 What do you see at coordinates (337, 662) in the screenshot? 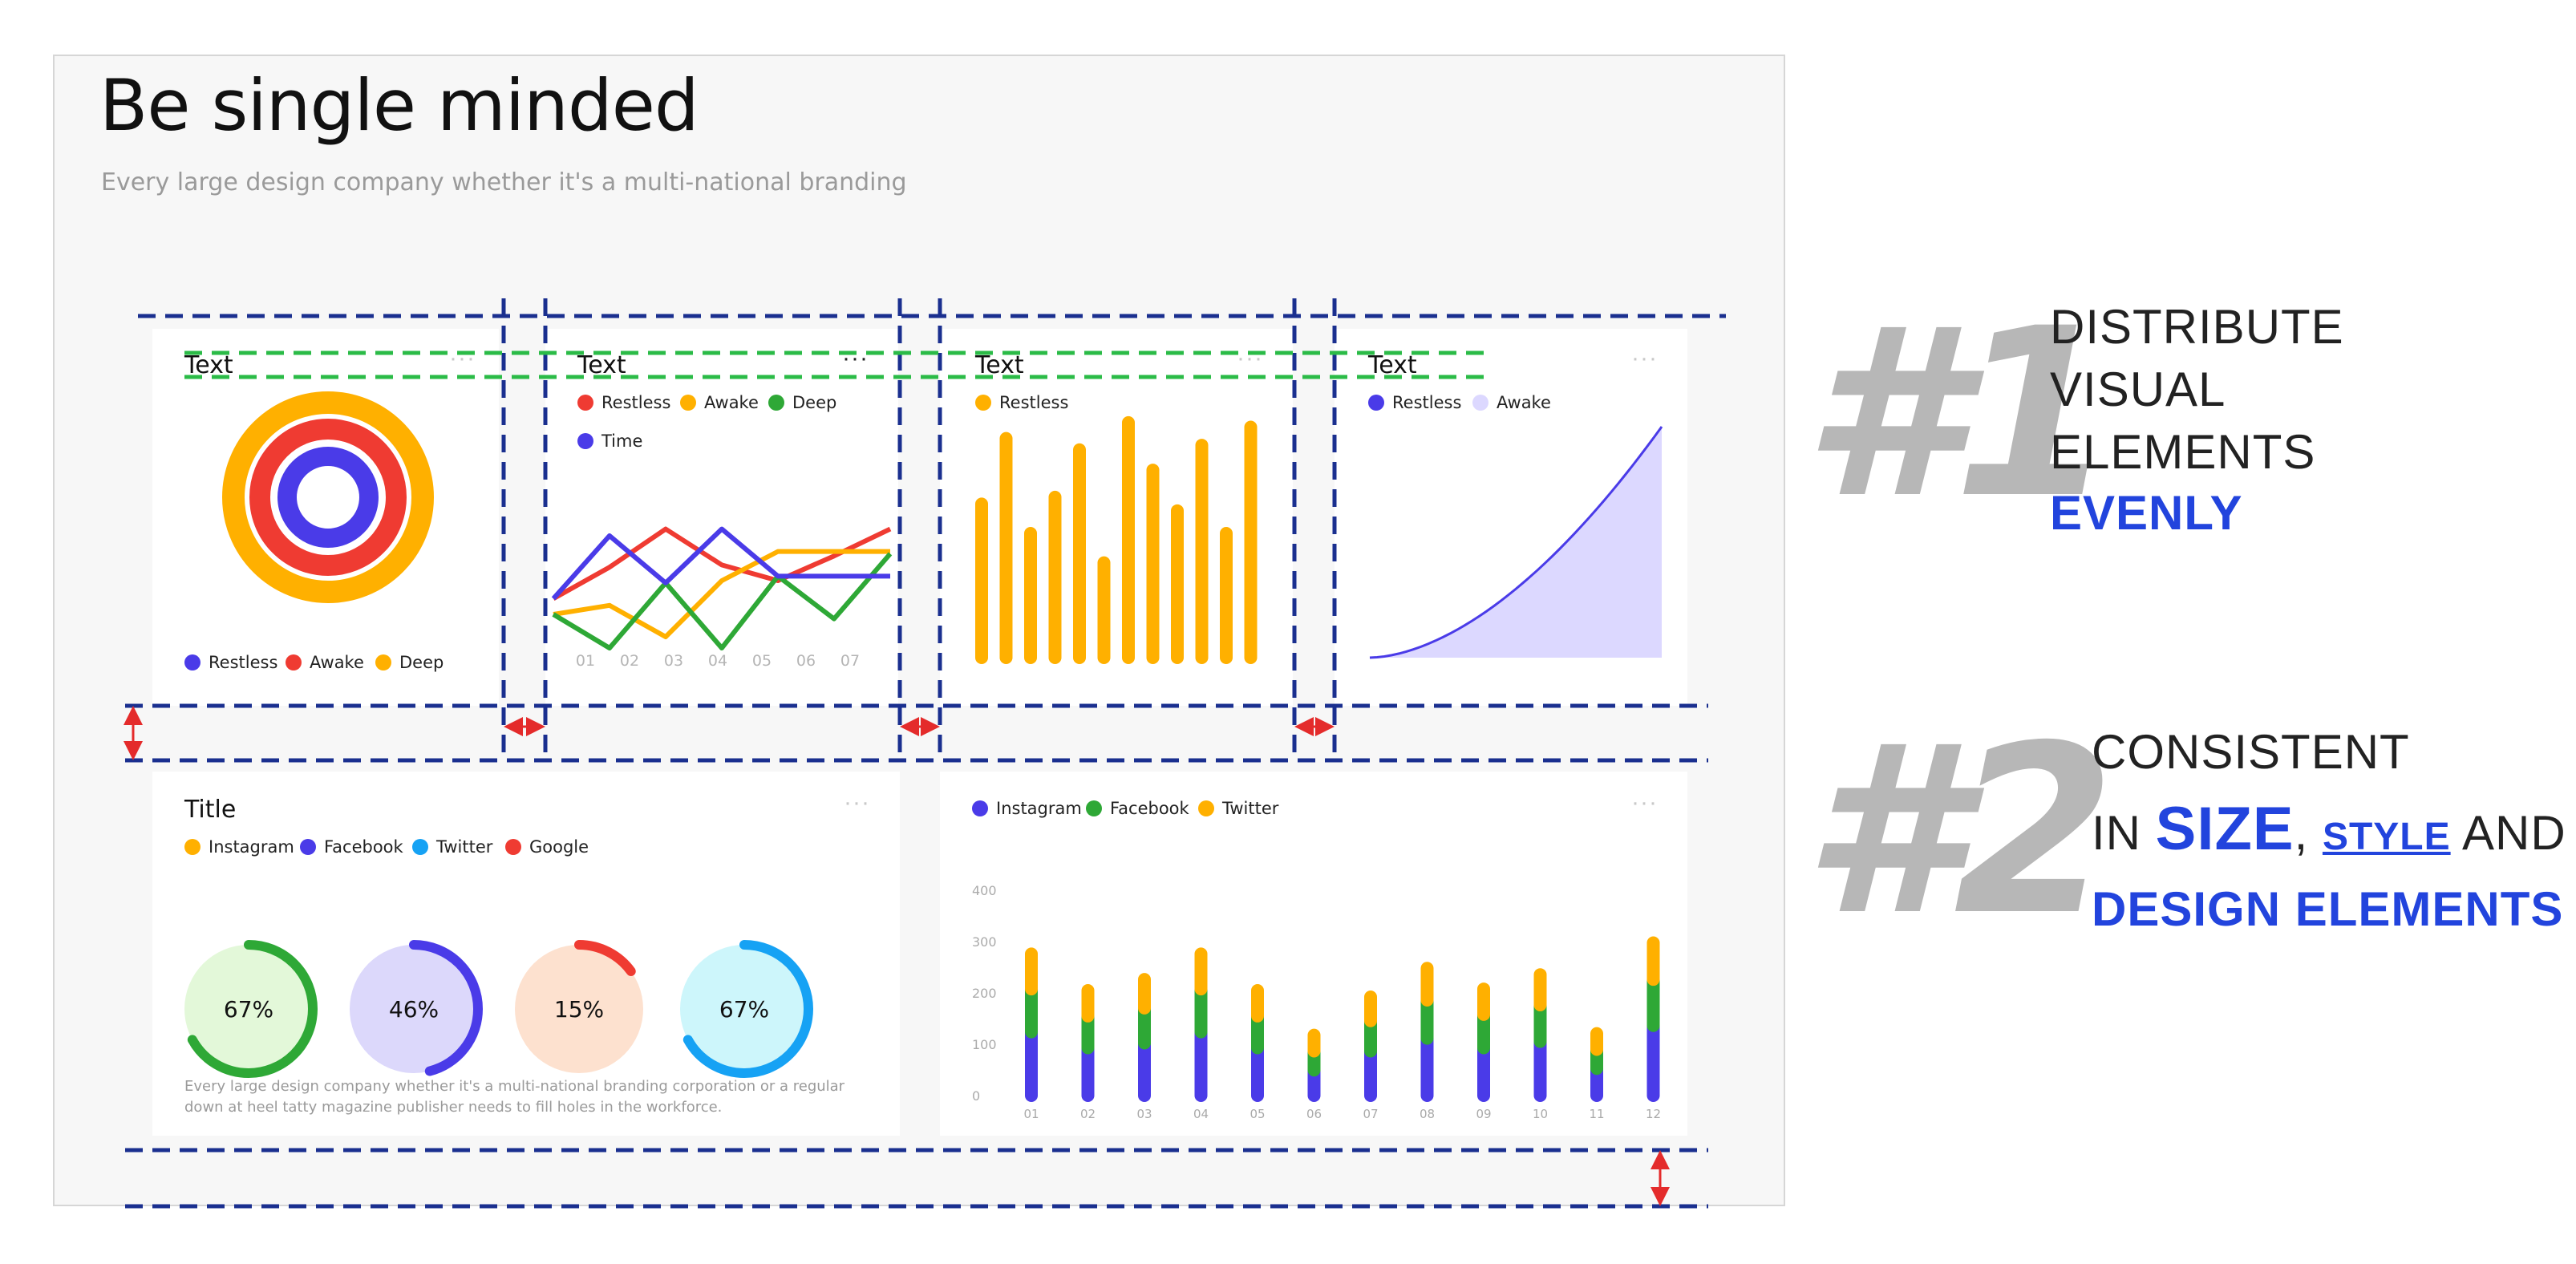
I see `legend-label: Awake` at bounding box center [337, 662].